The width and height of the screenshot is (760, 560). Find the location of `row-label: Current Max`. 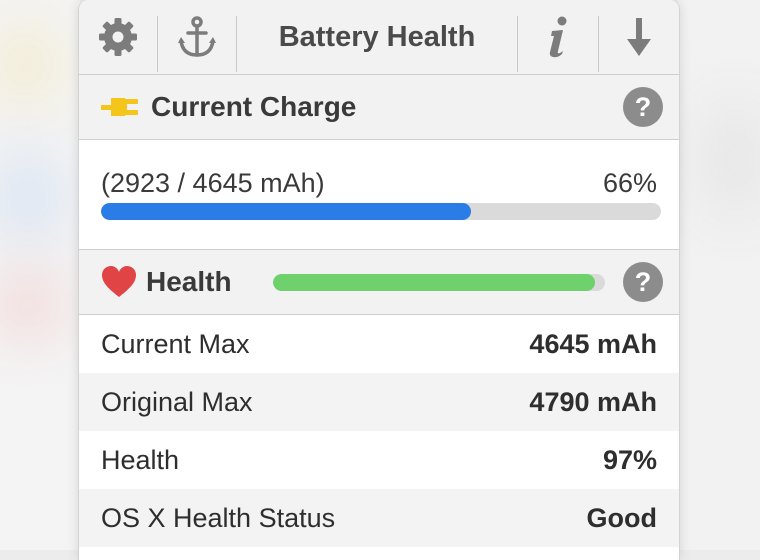

row-label: Current Max is located at coordinates (175, 343).